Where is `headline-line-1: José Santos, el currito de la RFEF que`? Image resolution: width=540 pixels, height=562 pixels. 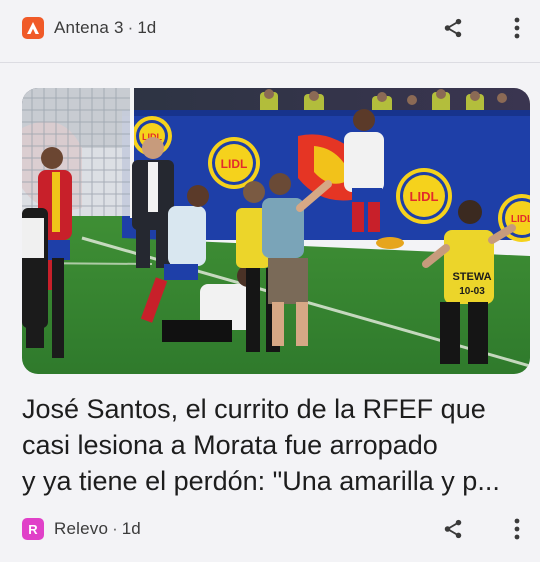
headline-line-1: José Santos, el currito de la RFEF que is located at coordinates (254, 409).